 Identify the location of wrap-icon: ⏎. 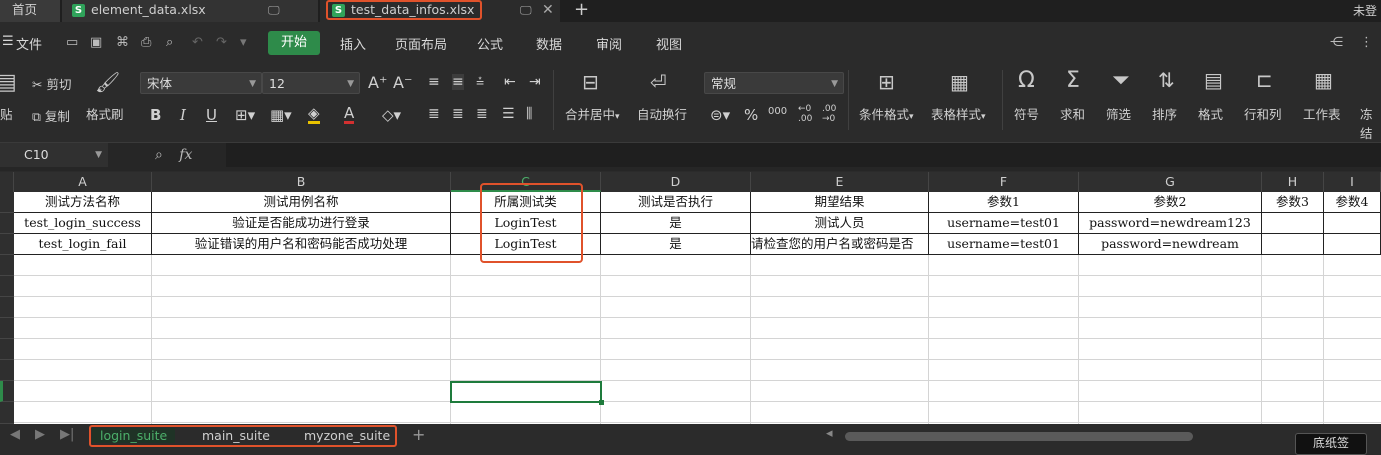
(658, 82).